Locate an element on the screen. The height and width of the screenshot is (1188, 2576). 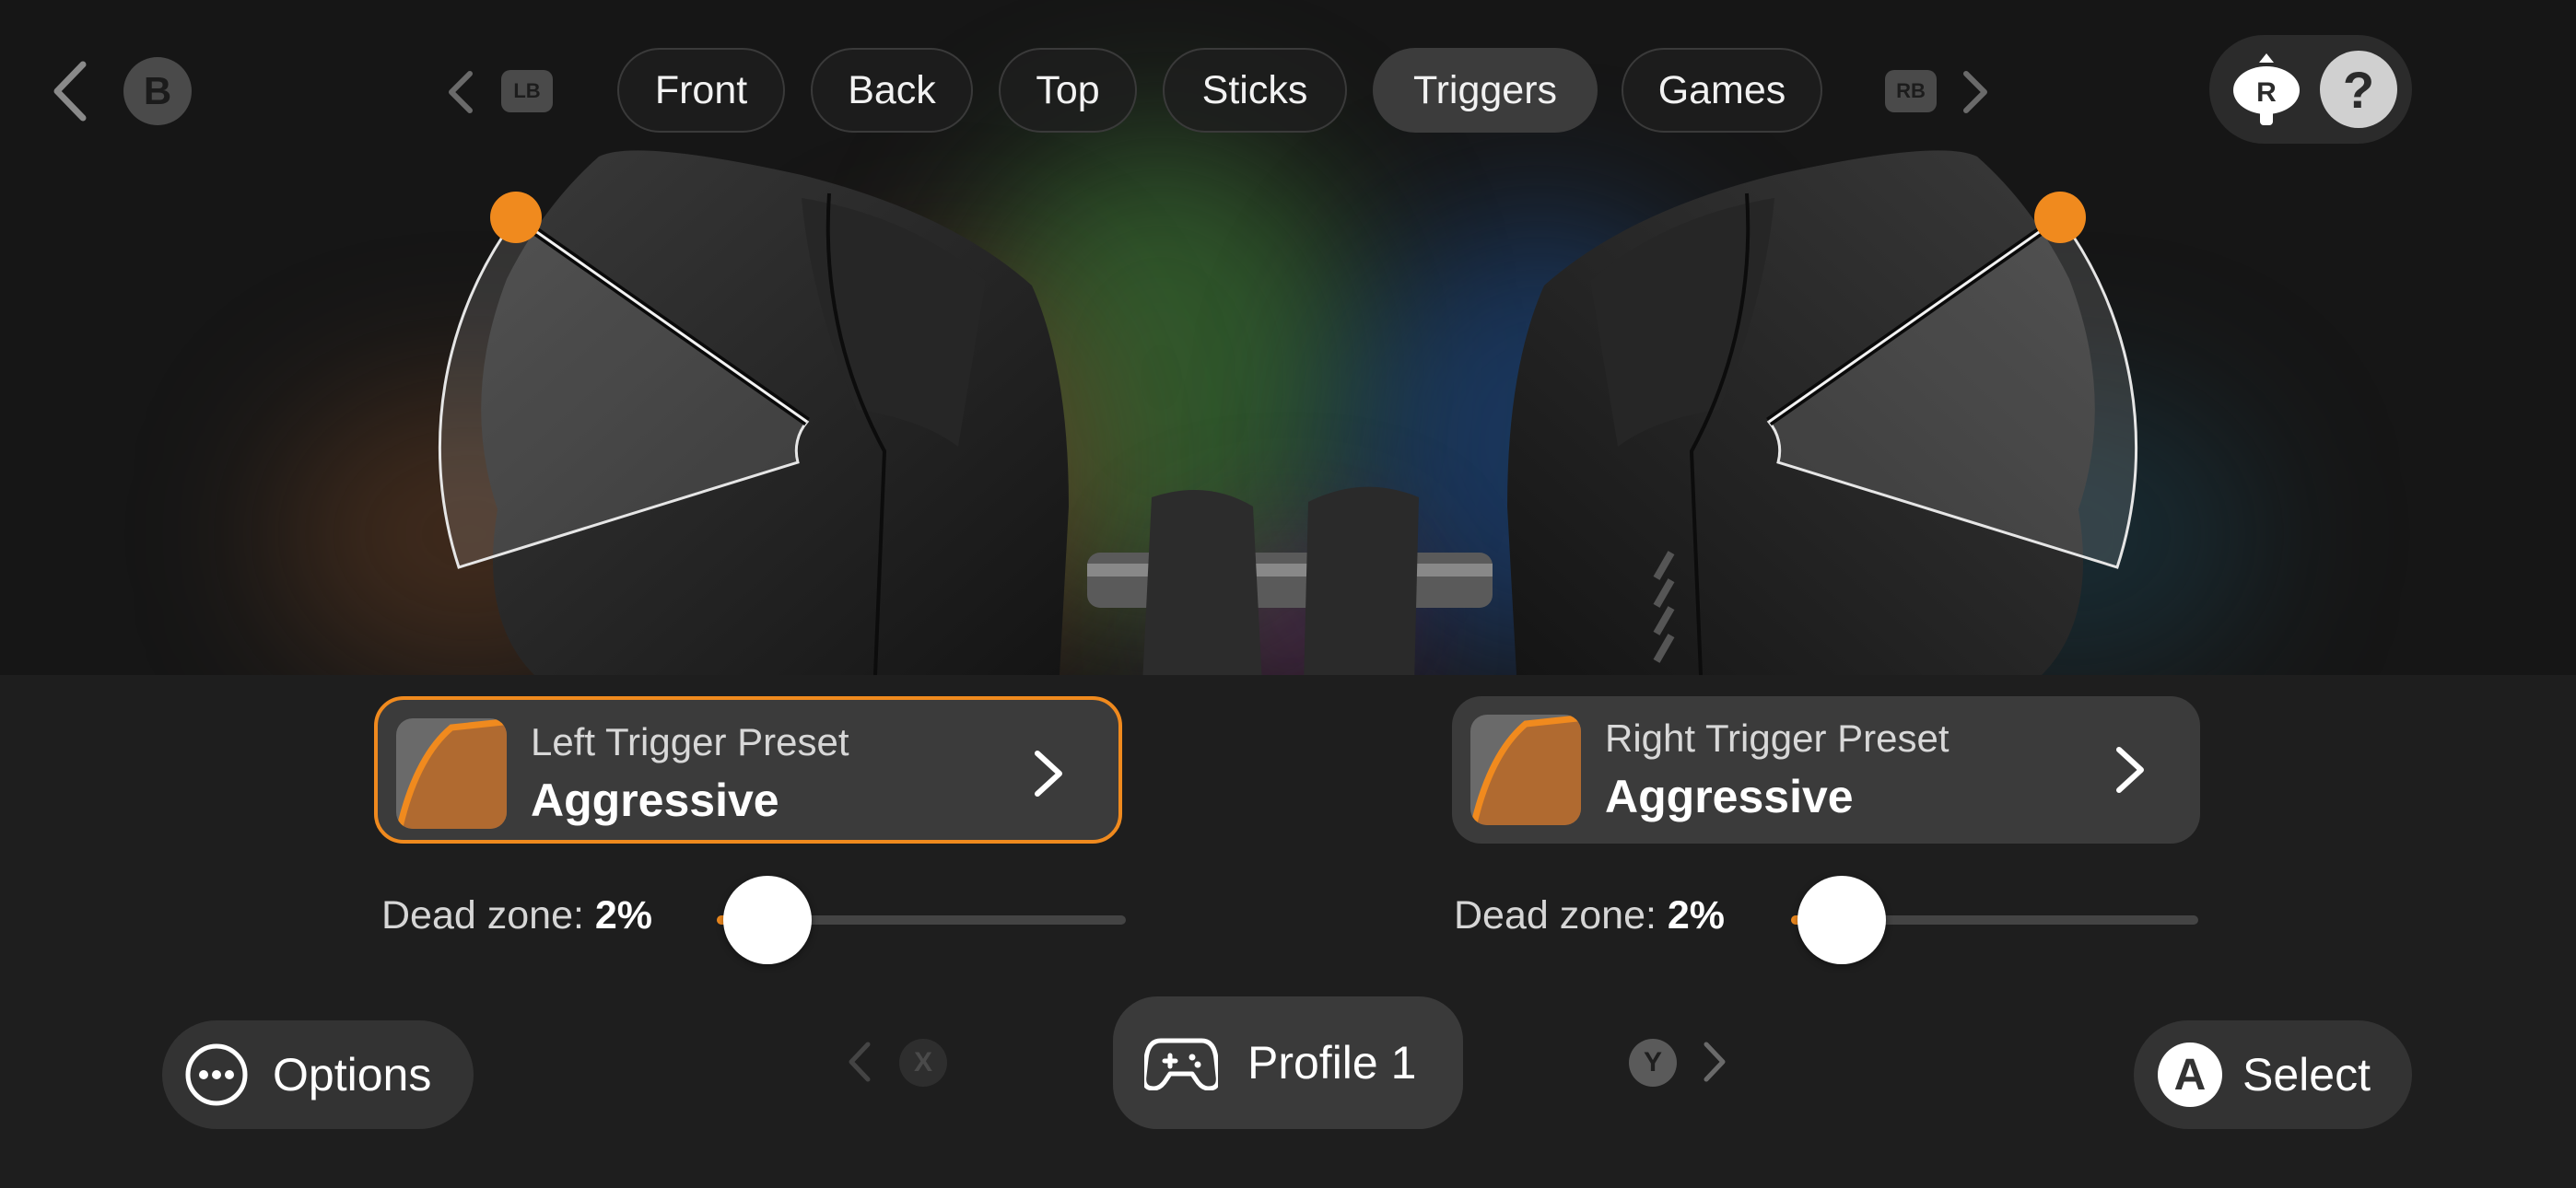
options-button: Options is located at coordinates (318, 1074).